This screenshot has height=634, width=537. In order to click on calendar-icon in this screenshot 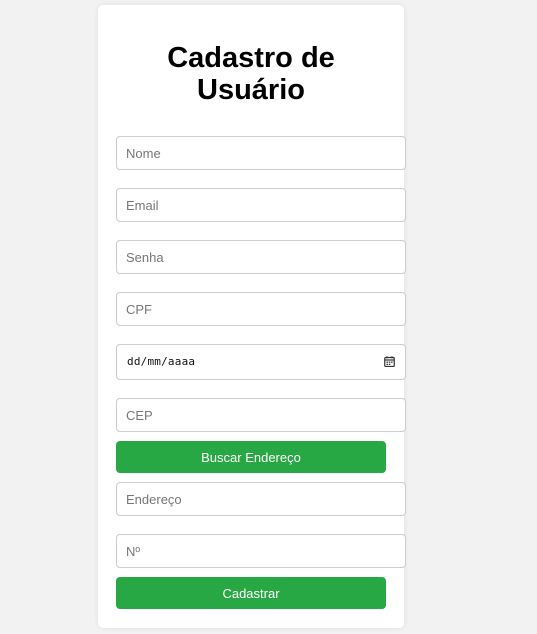, I will do `click(389, 361)`.